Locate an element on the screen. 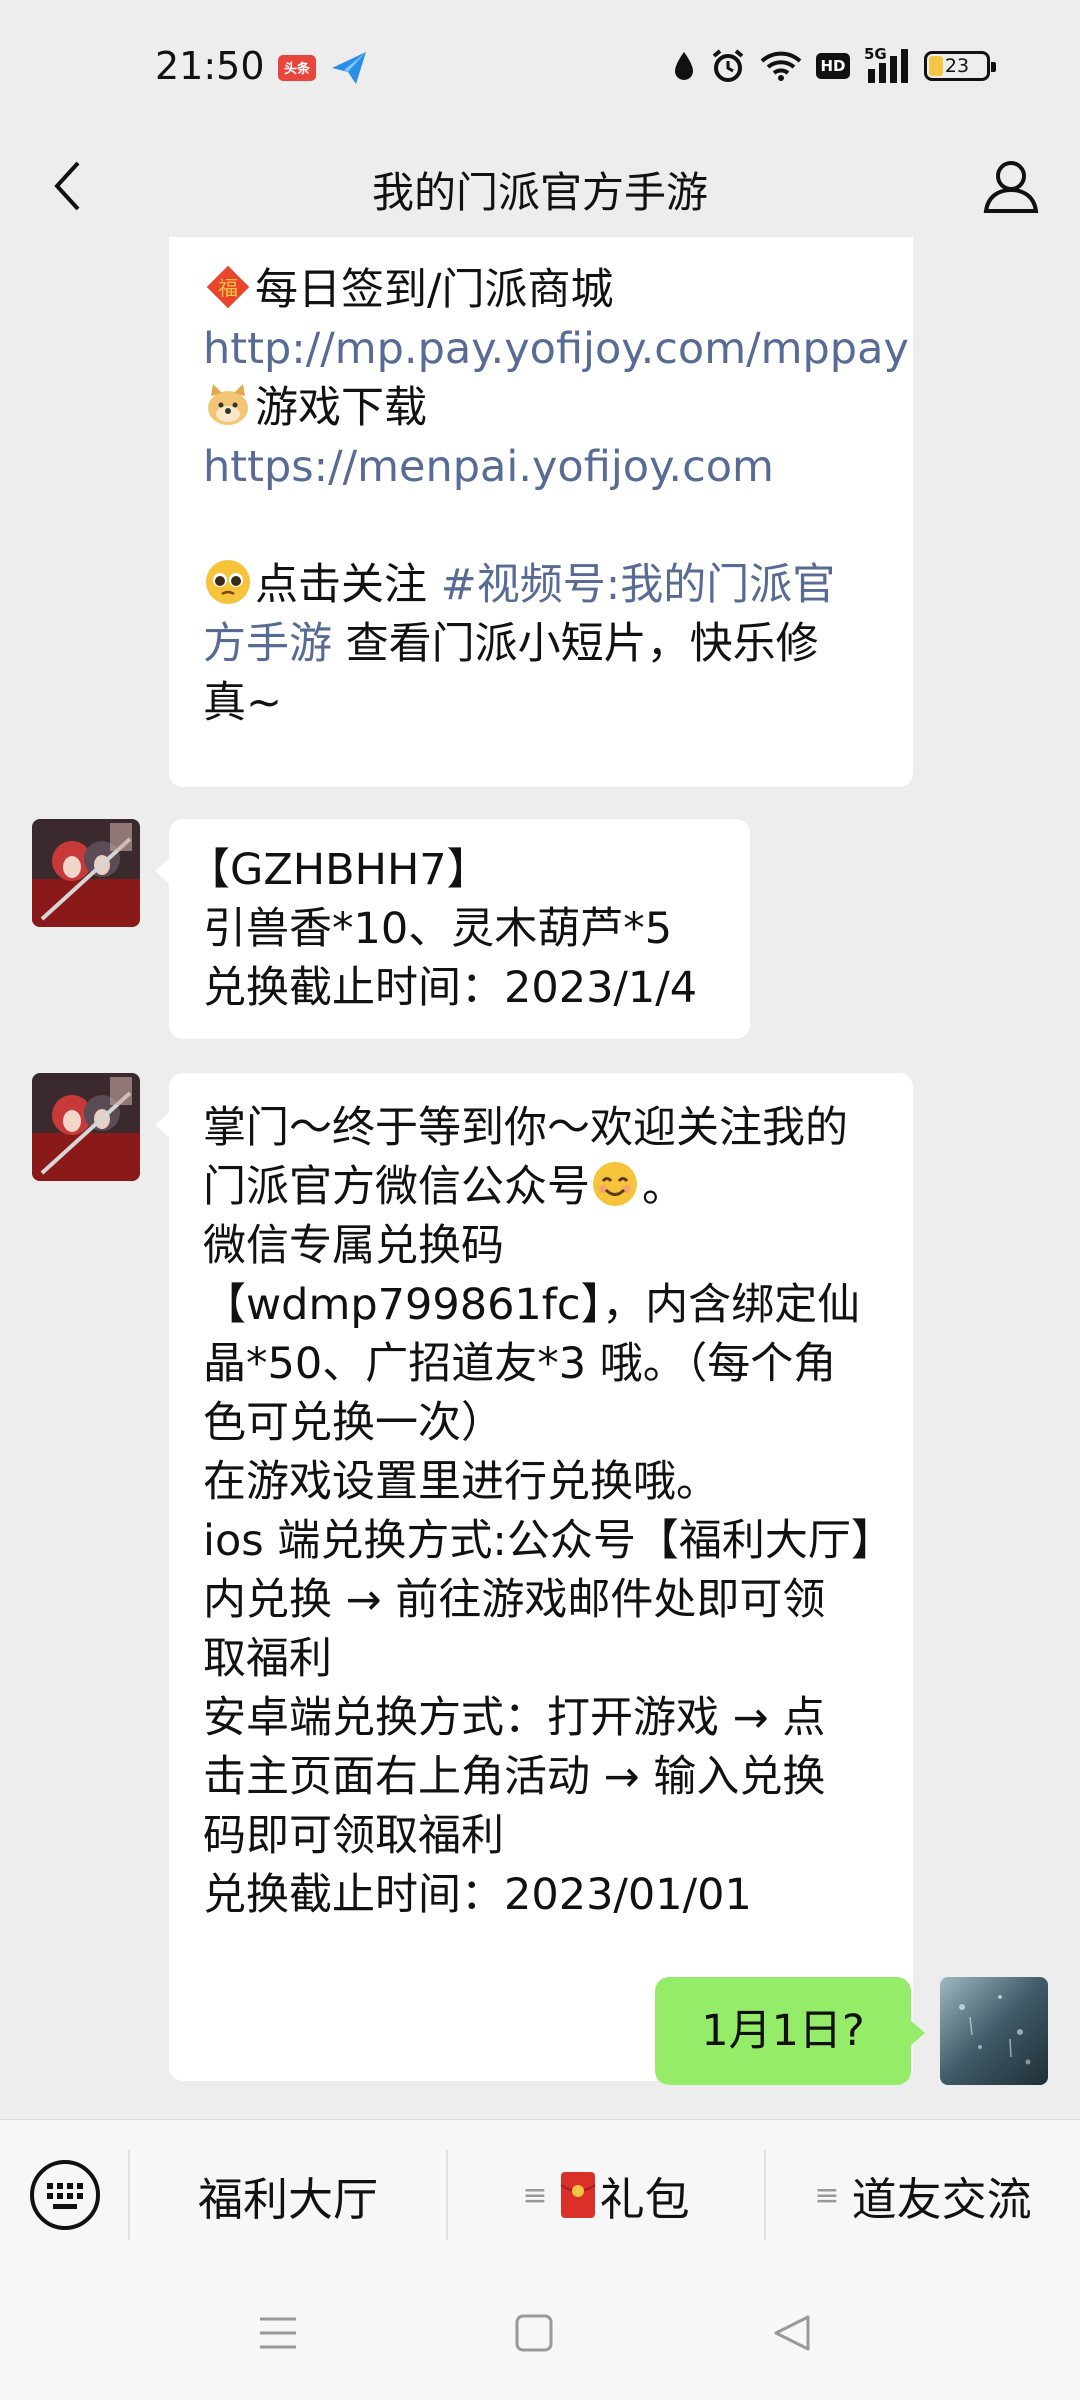  menu-item-friends: ≡ 道友交流 is located at coordinates (923, 2195).